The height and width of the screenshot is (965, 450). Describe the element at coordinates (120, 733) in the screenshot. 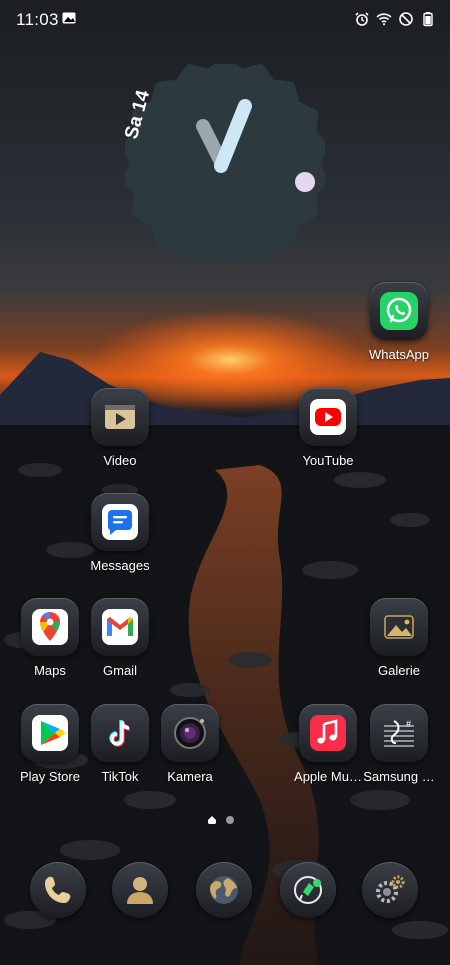

I see `tiktok-icon` at that location.